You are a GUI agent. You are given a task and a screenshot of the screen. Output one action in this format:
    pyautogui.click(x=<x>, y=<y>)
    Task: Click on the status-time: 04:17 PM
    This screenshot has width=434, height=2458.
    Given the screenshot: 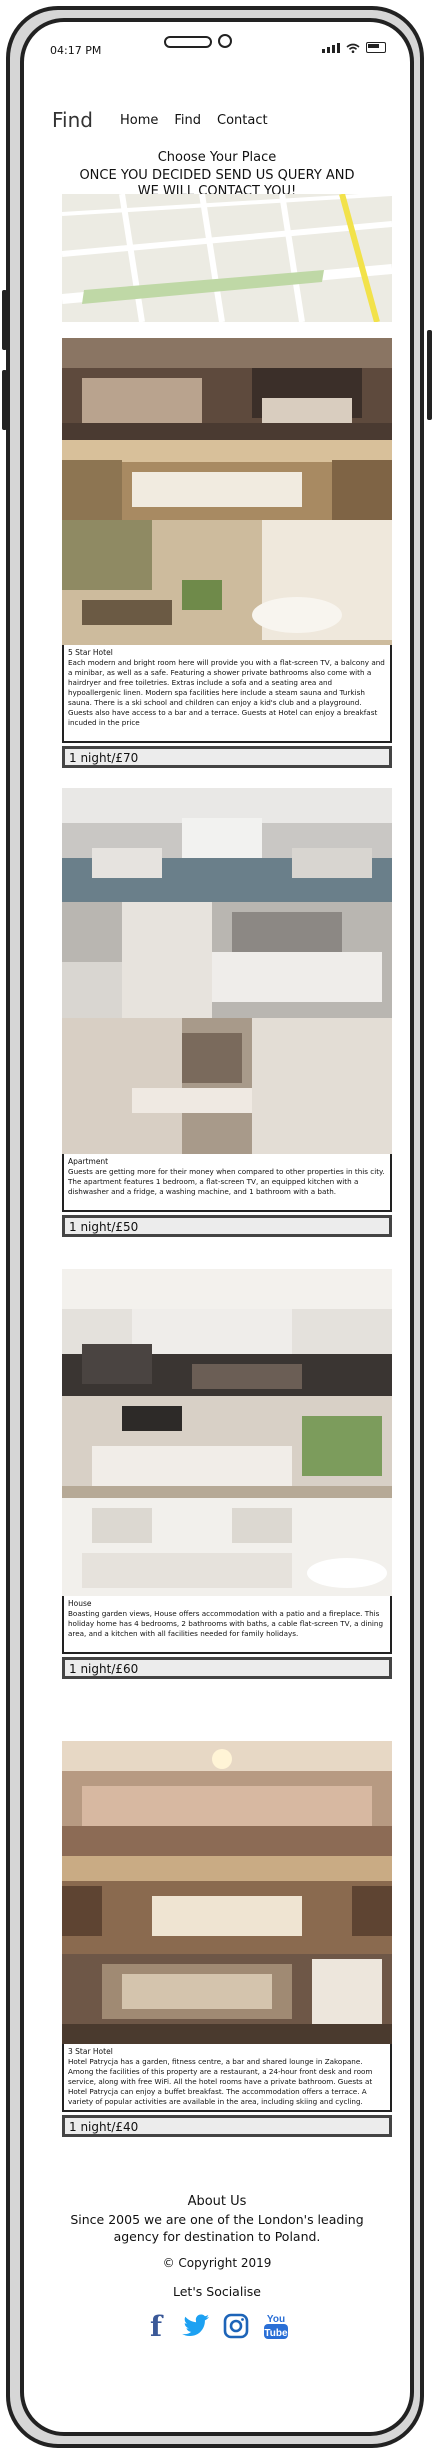 What is the action you would take?
    pyautogui.click(x=76, y=50)
    